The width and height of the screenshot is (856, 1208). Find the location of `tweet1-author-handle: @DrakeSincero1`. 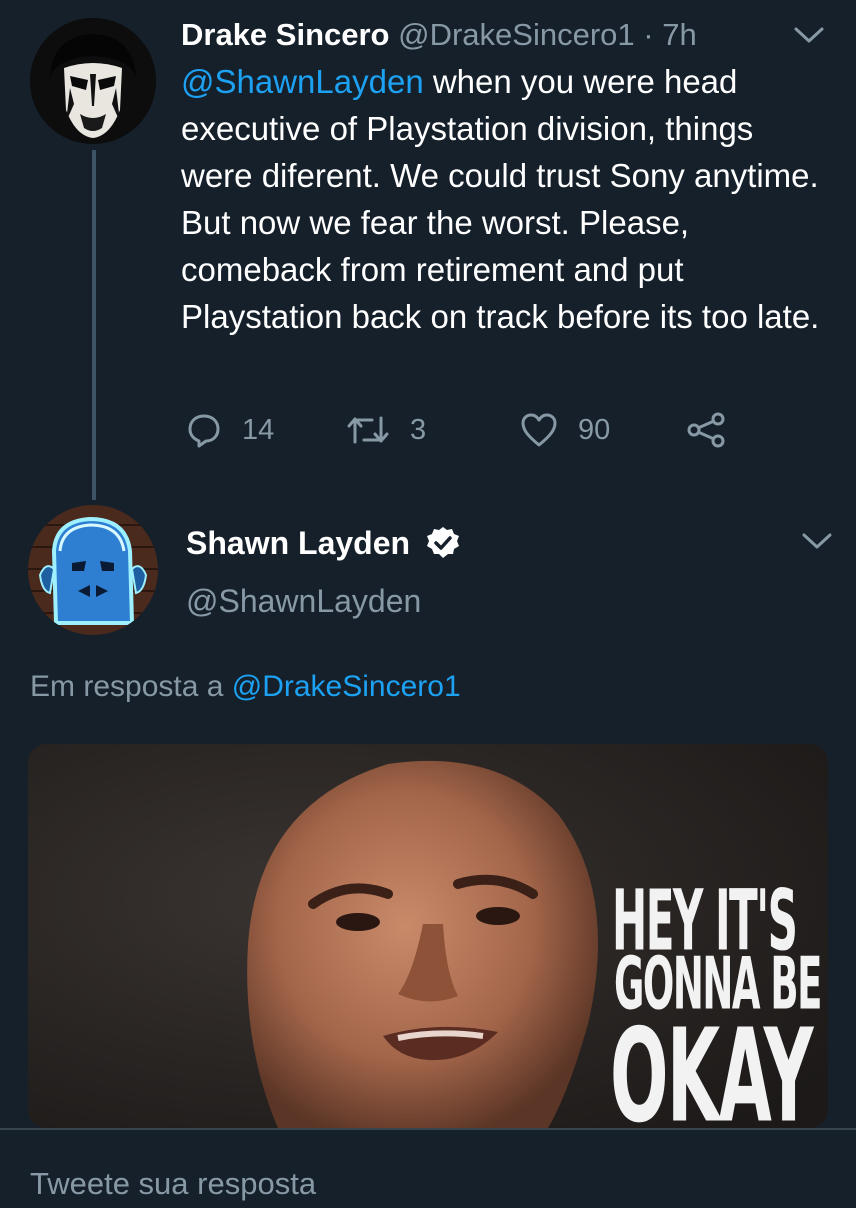

tweet1-author-handle: @DrakeSincero1 is located at coordinates (516, 34).